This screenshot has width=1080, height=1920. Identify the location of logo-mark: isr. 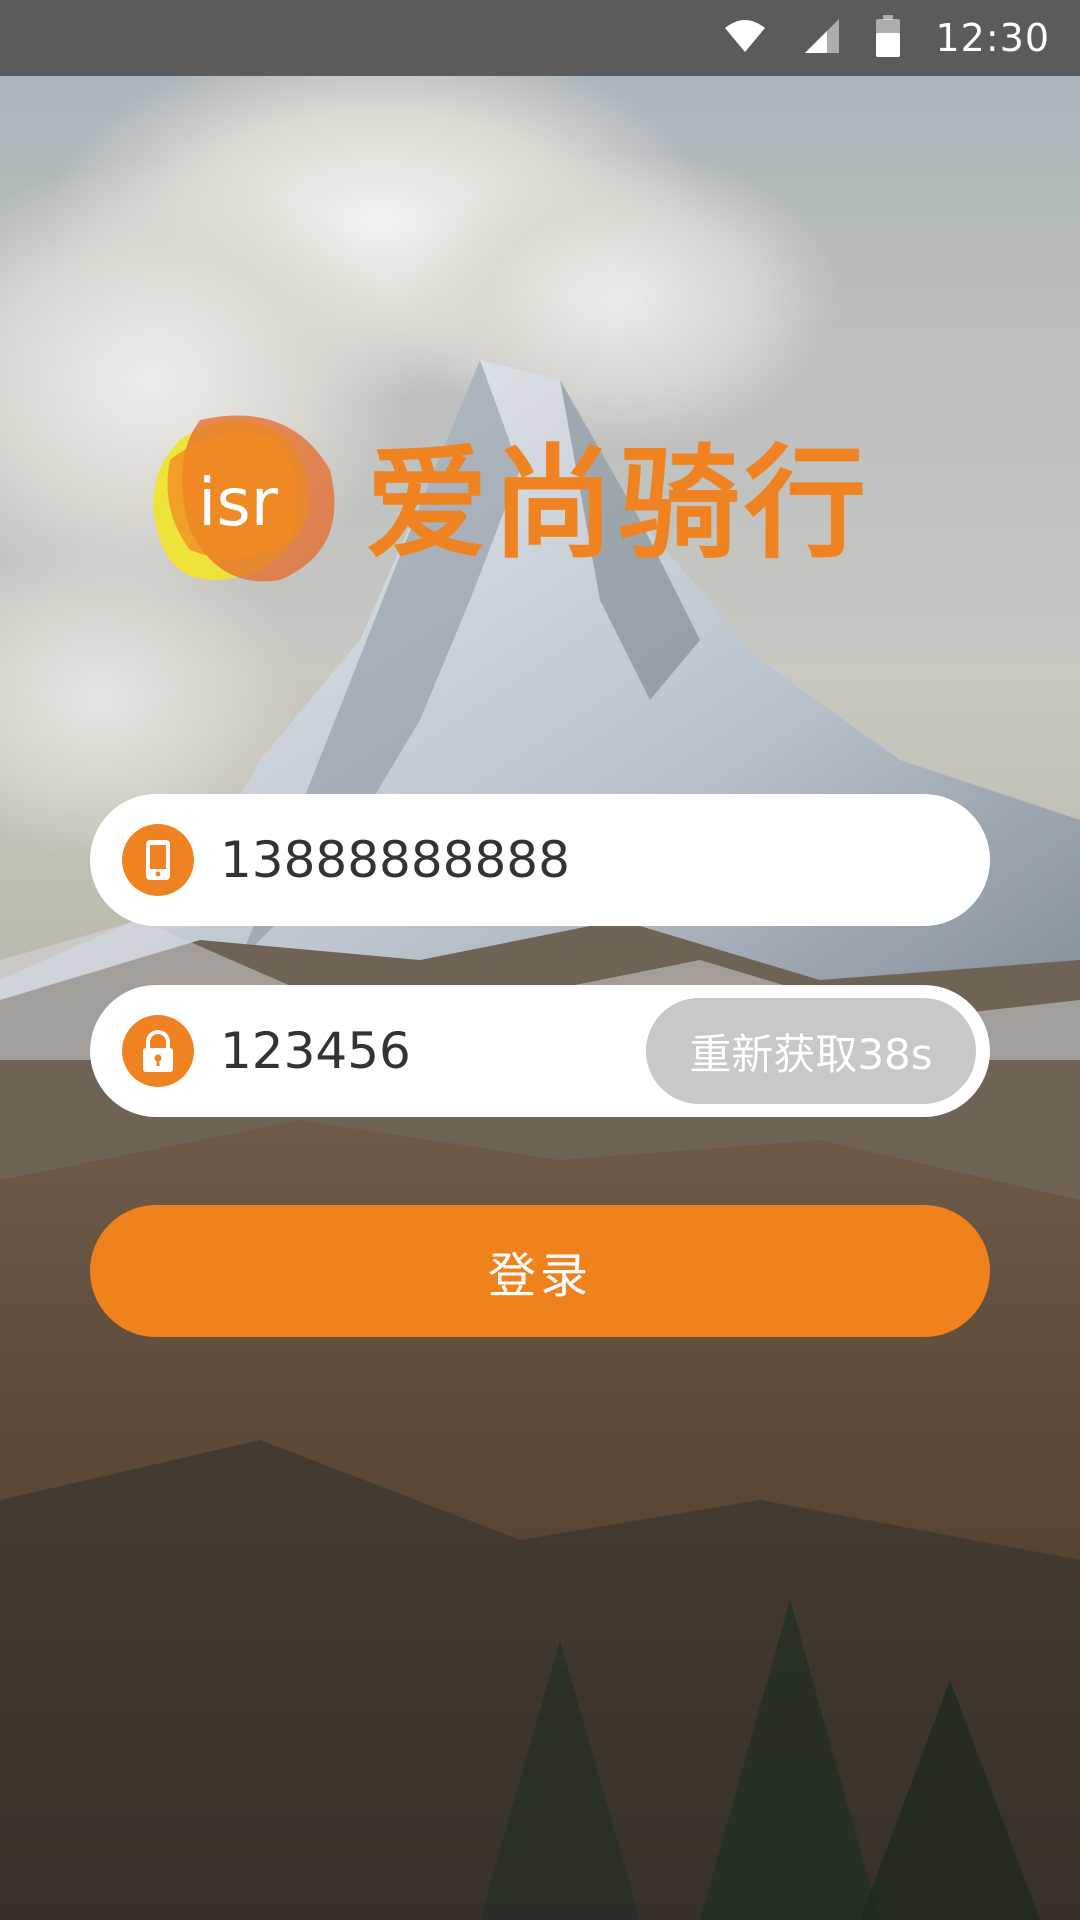
(244, 498).